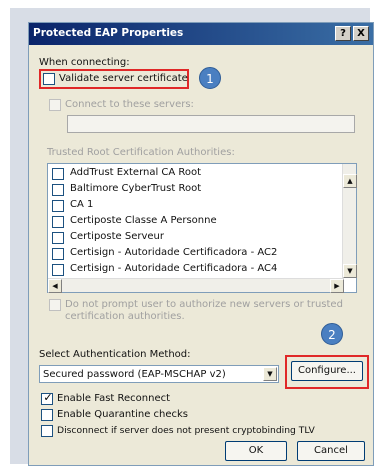 This screenshot has height=468, width=375. Describe the element at coordinates (196, 285) in the screenshot. I see `horizontal-scrollbar: ◀ ▶` at that location.